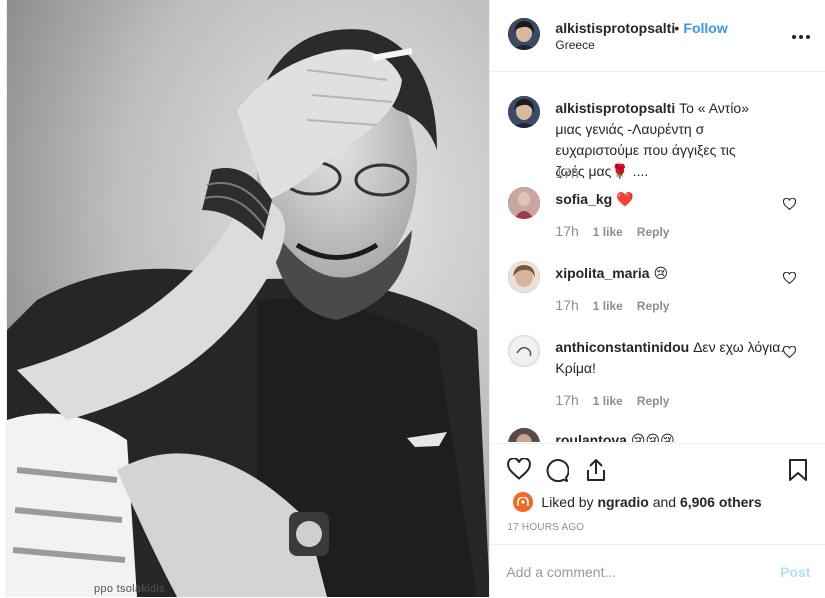 This screenshot has width=825, height=598. Describe the element at coordinates (583, 199) in the screenshot. I see `comment-username: sofia_kg` at that location.